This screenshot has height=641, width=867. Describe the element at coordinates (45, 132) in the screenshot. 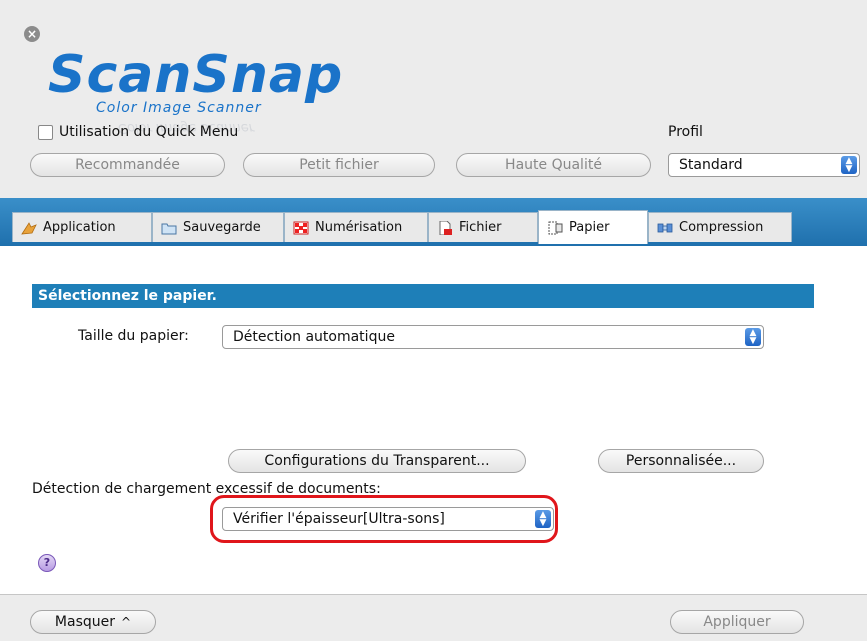

I see `quick-menu-checkbox` at that location.